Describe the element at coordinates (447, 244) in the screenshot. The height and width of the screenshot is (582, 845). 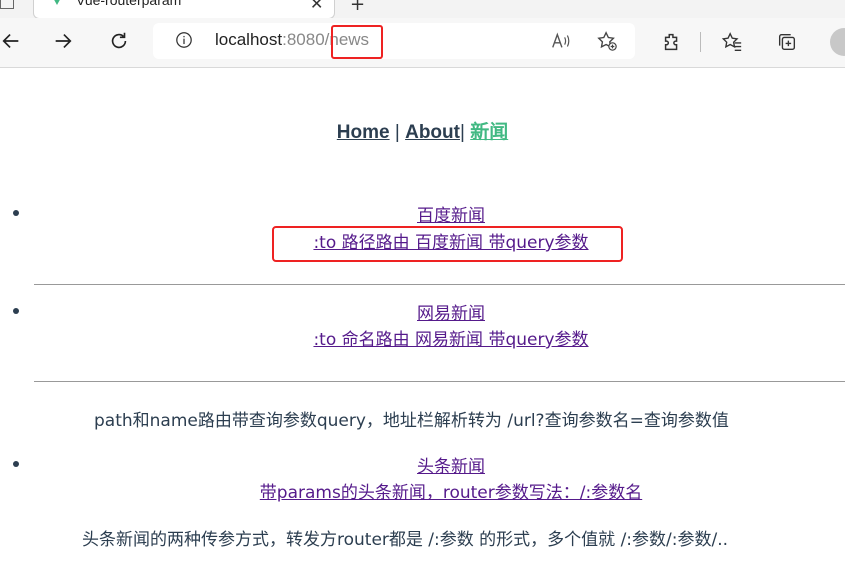
I see `query-link-highlight` at that location.